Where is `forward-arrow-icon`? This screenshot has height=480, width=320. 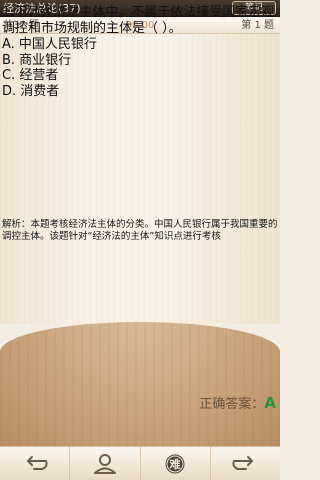
forward-arrow-icon is located at coordinates (243, 462).